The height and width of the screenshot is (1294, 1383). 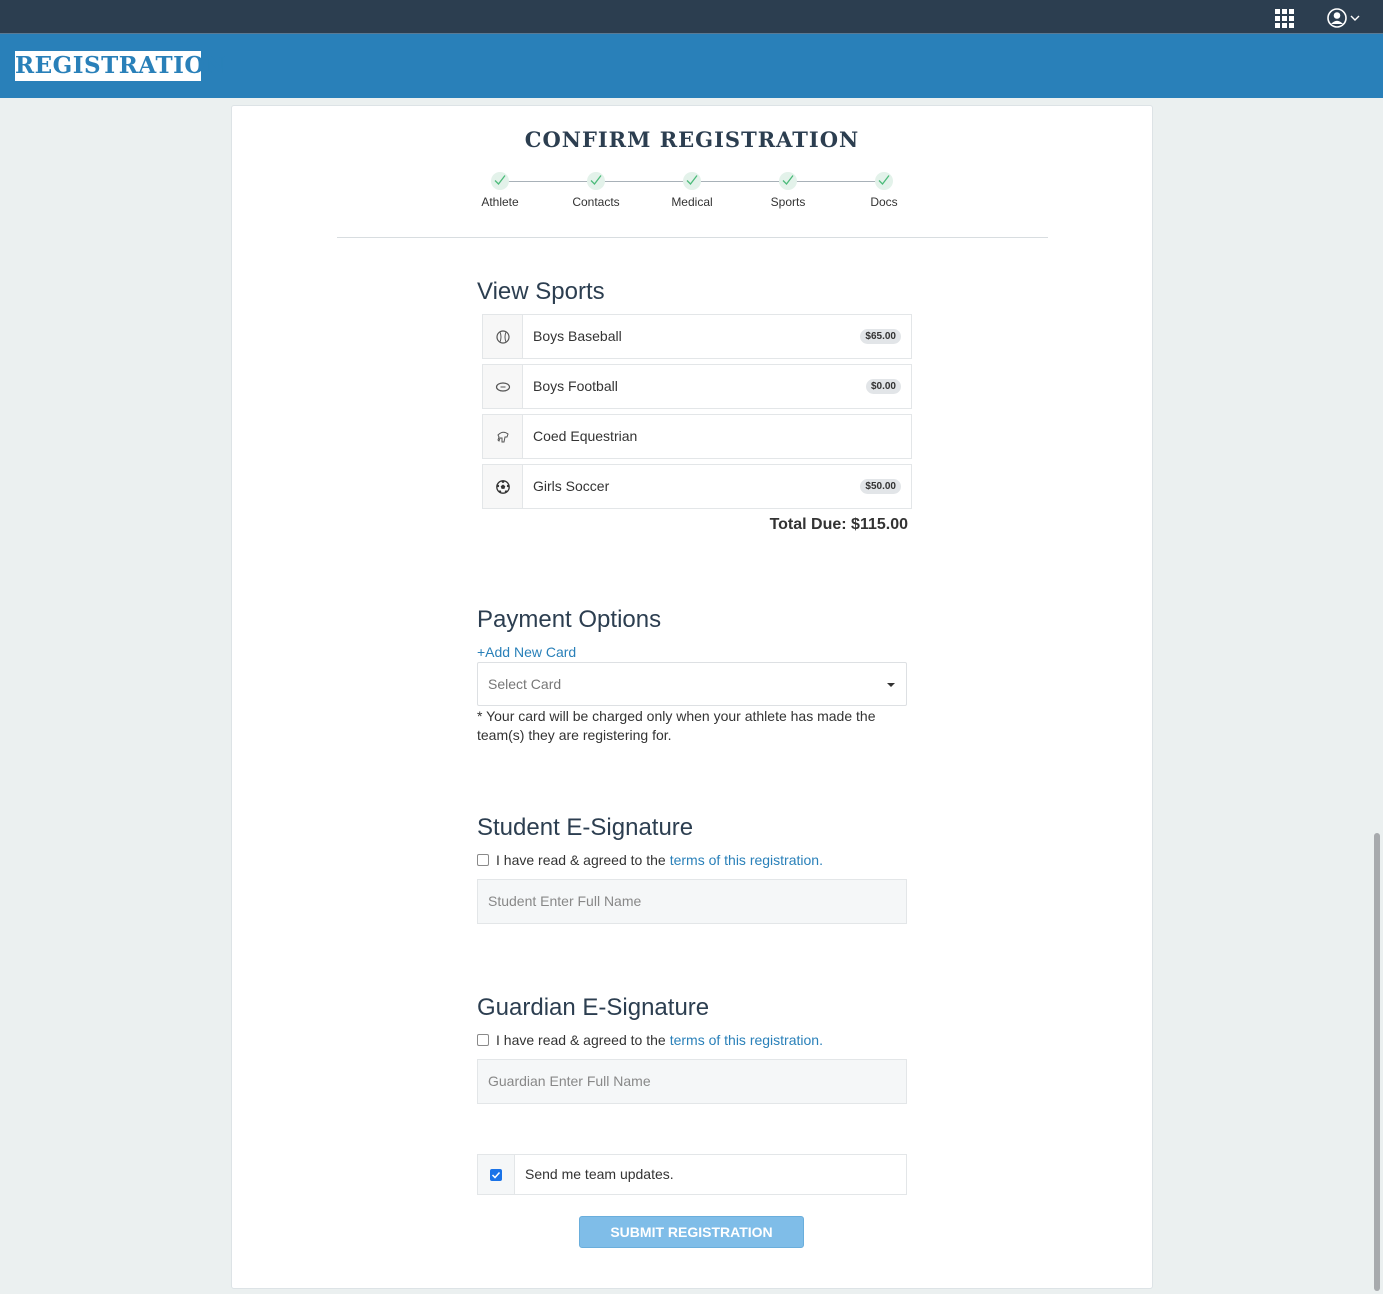 What do you see at coordinates (585, 436) in the screenshot?
I see `sport-name: Coed Equestrian` at bounding box center [585, 436].